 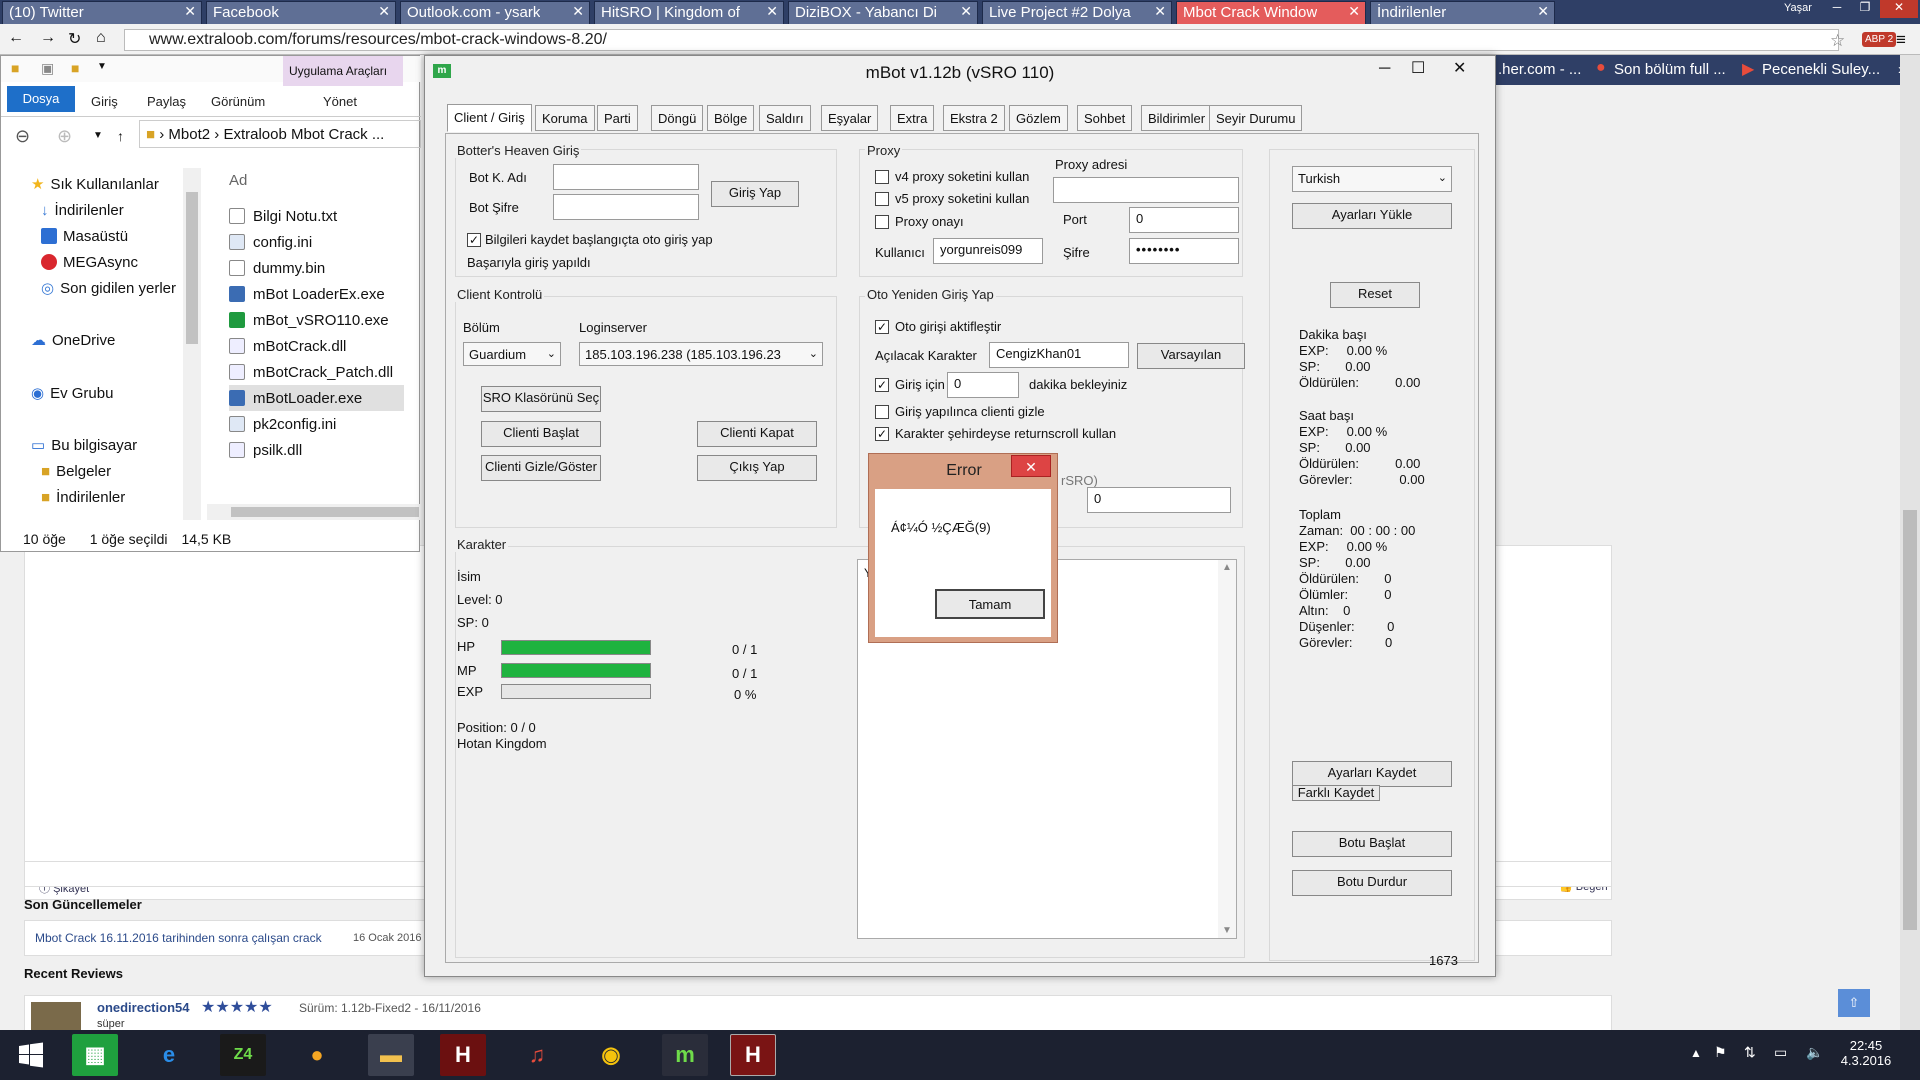 What do you see at coordinates (755, 194) in the screenshot?
I see `login-button: Giriş Yap` at bounding box center [755, 194].